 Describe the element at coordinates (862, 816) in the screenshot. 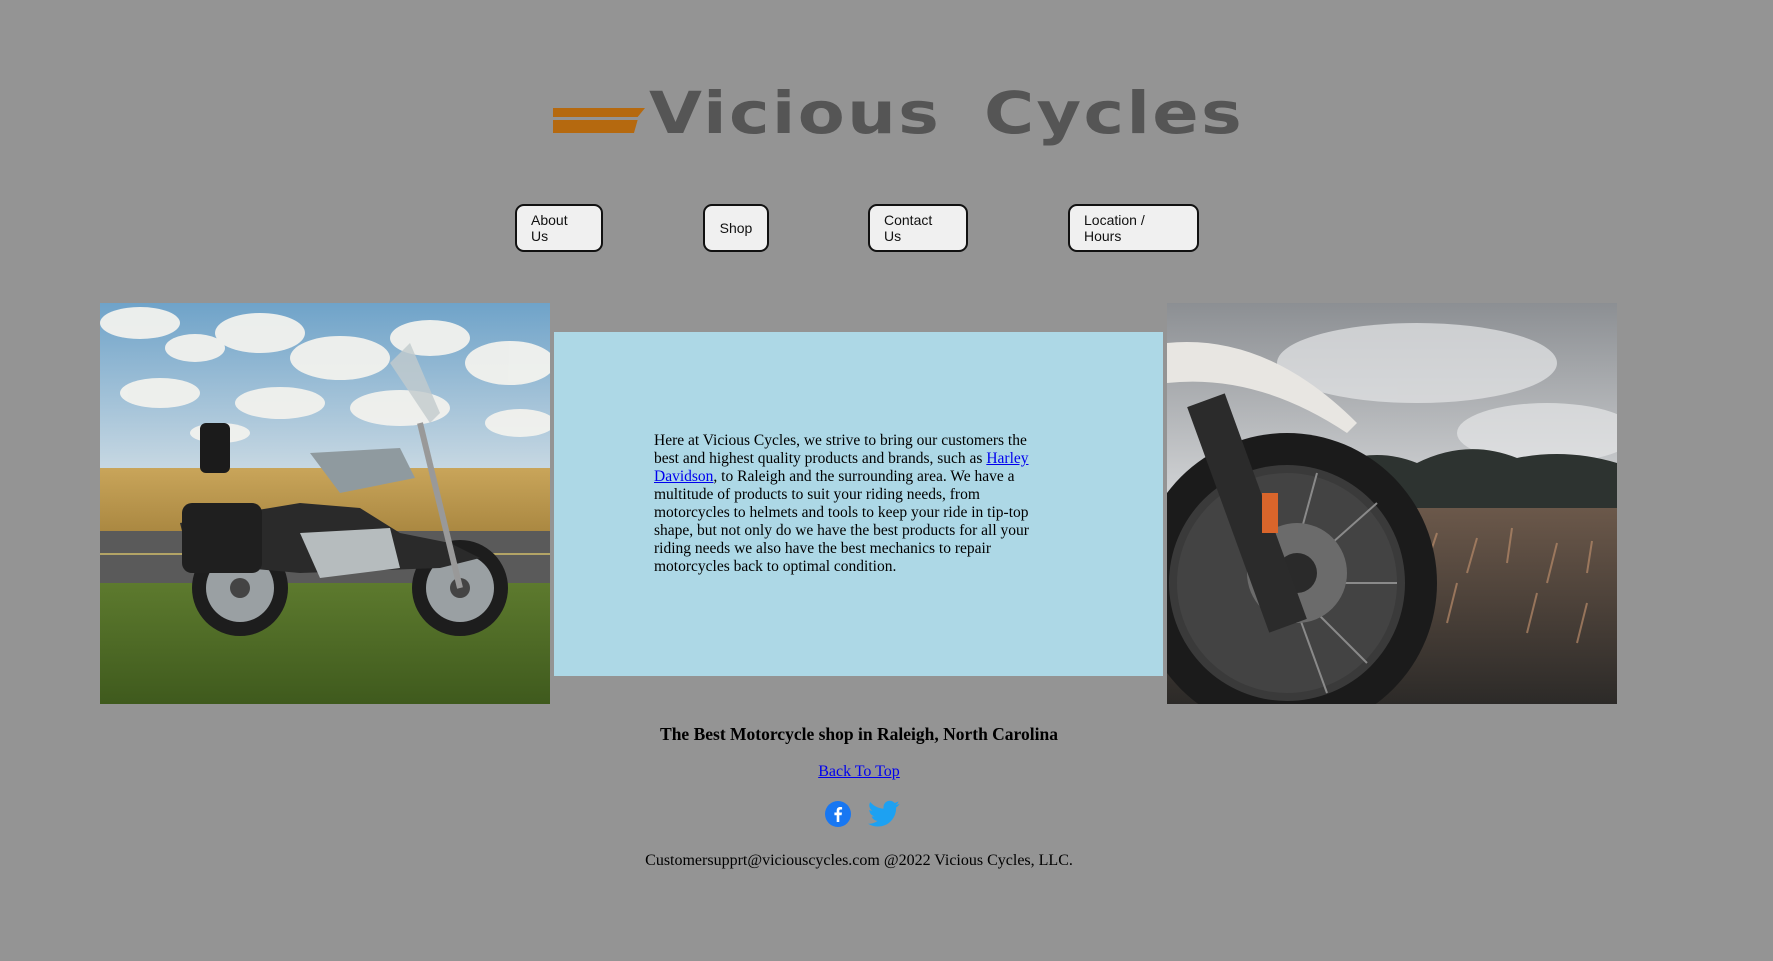

I see `social-links` at that location.